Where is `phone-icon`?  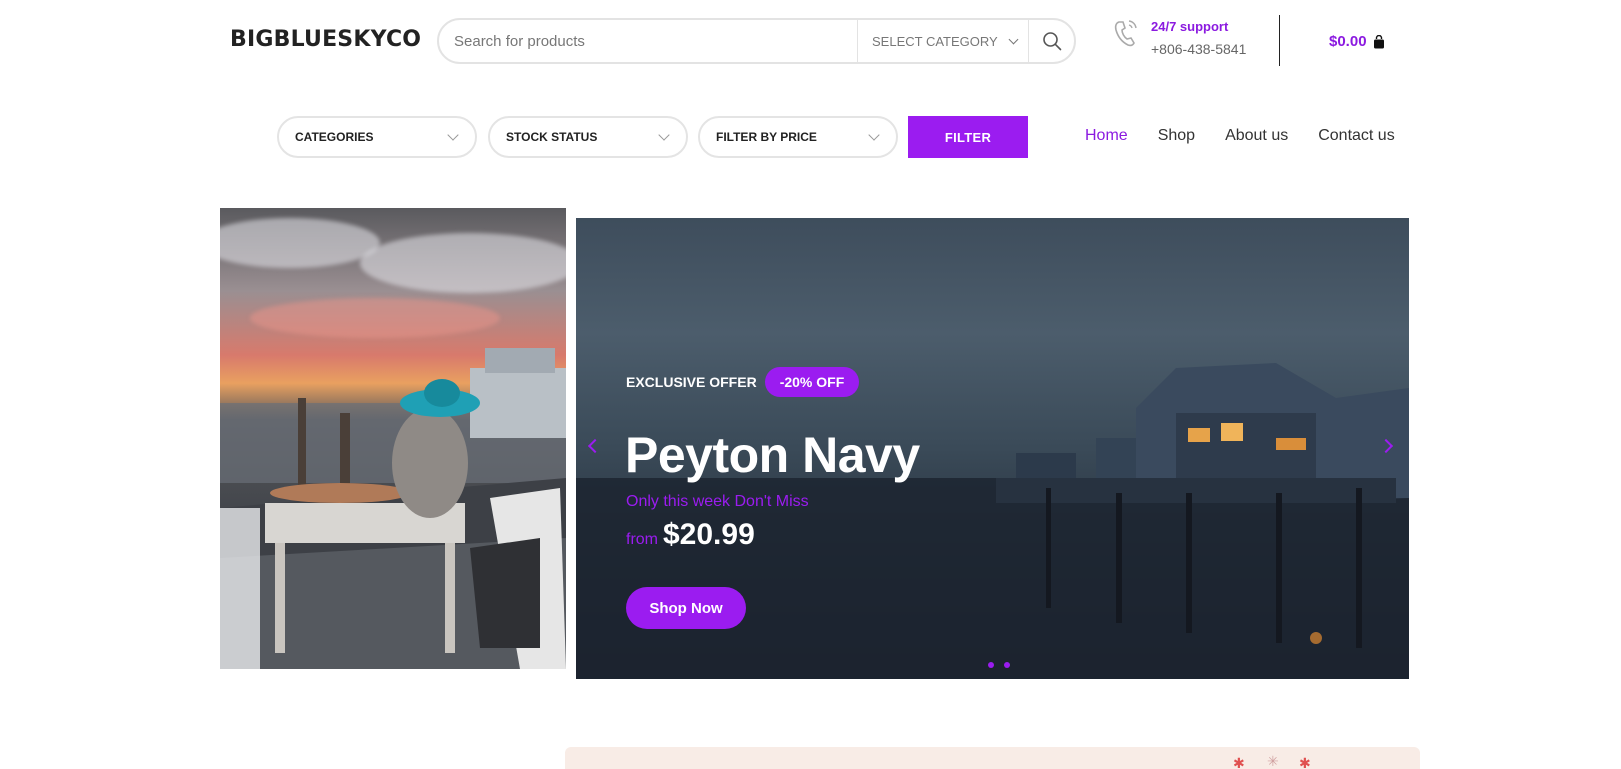 phone-icon is located at coordinates (1125, 33).